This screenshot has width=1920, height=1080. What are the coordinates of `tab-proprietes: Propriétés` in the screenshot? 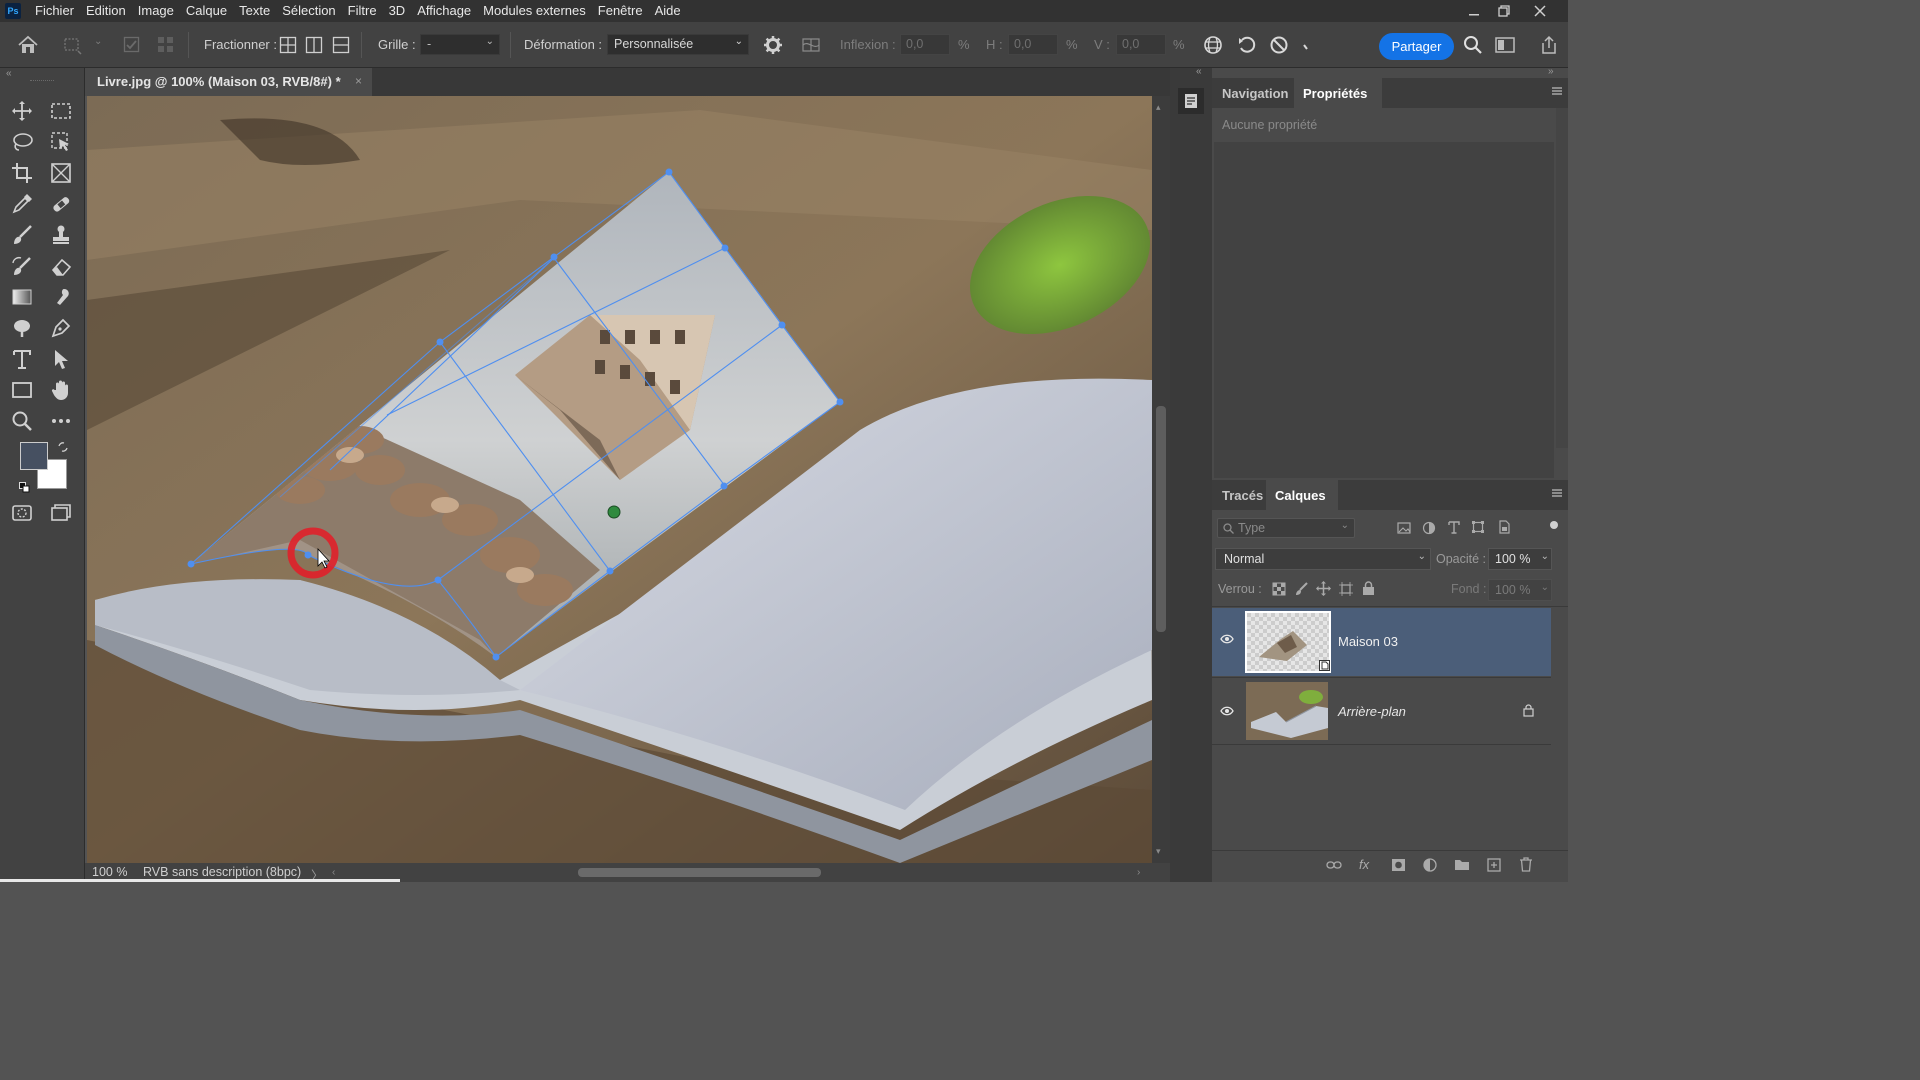 It's located at (1338, 93).